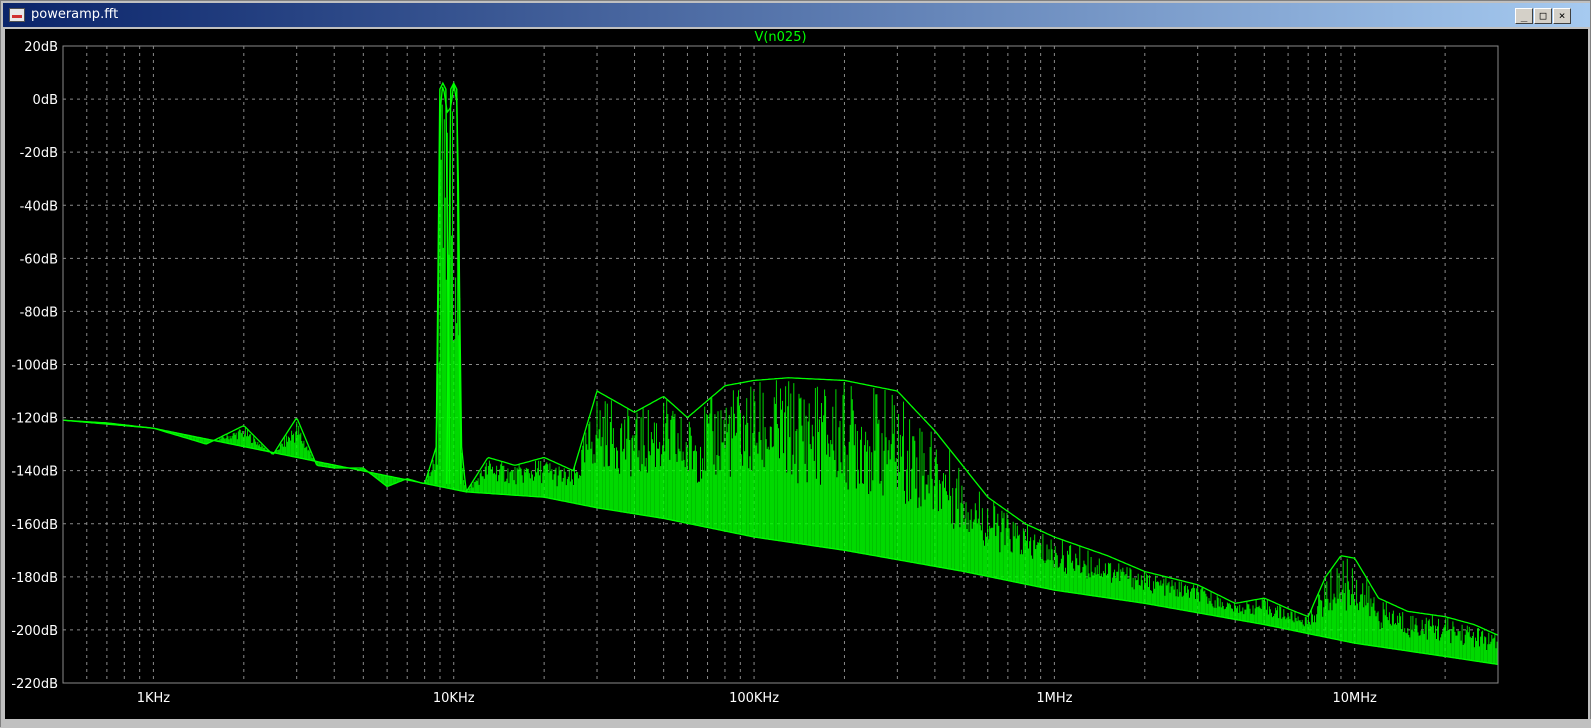  I want to click on window-title: poweramp.fft, so click(75, 14).